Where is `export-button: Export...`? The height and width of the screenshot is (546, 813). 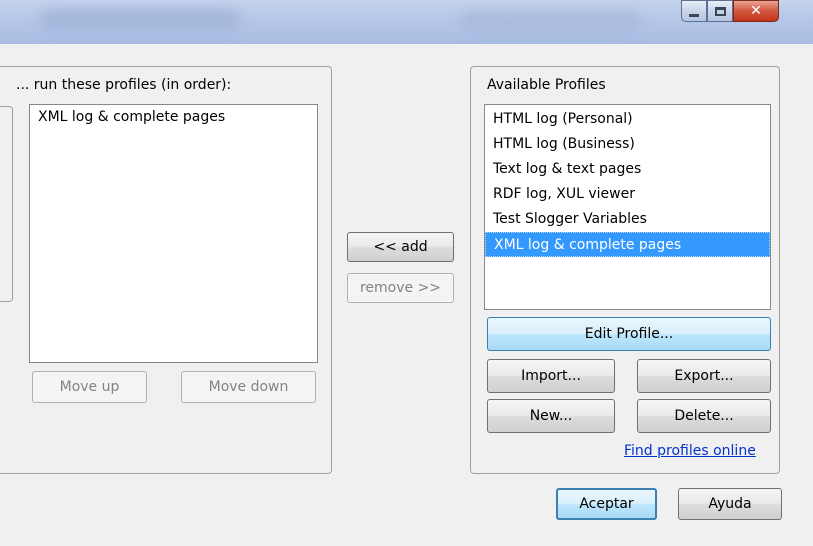
export-button: Export... is located at coordinates (704, 376).